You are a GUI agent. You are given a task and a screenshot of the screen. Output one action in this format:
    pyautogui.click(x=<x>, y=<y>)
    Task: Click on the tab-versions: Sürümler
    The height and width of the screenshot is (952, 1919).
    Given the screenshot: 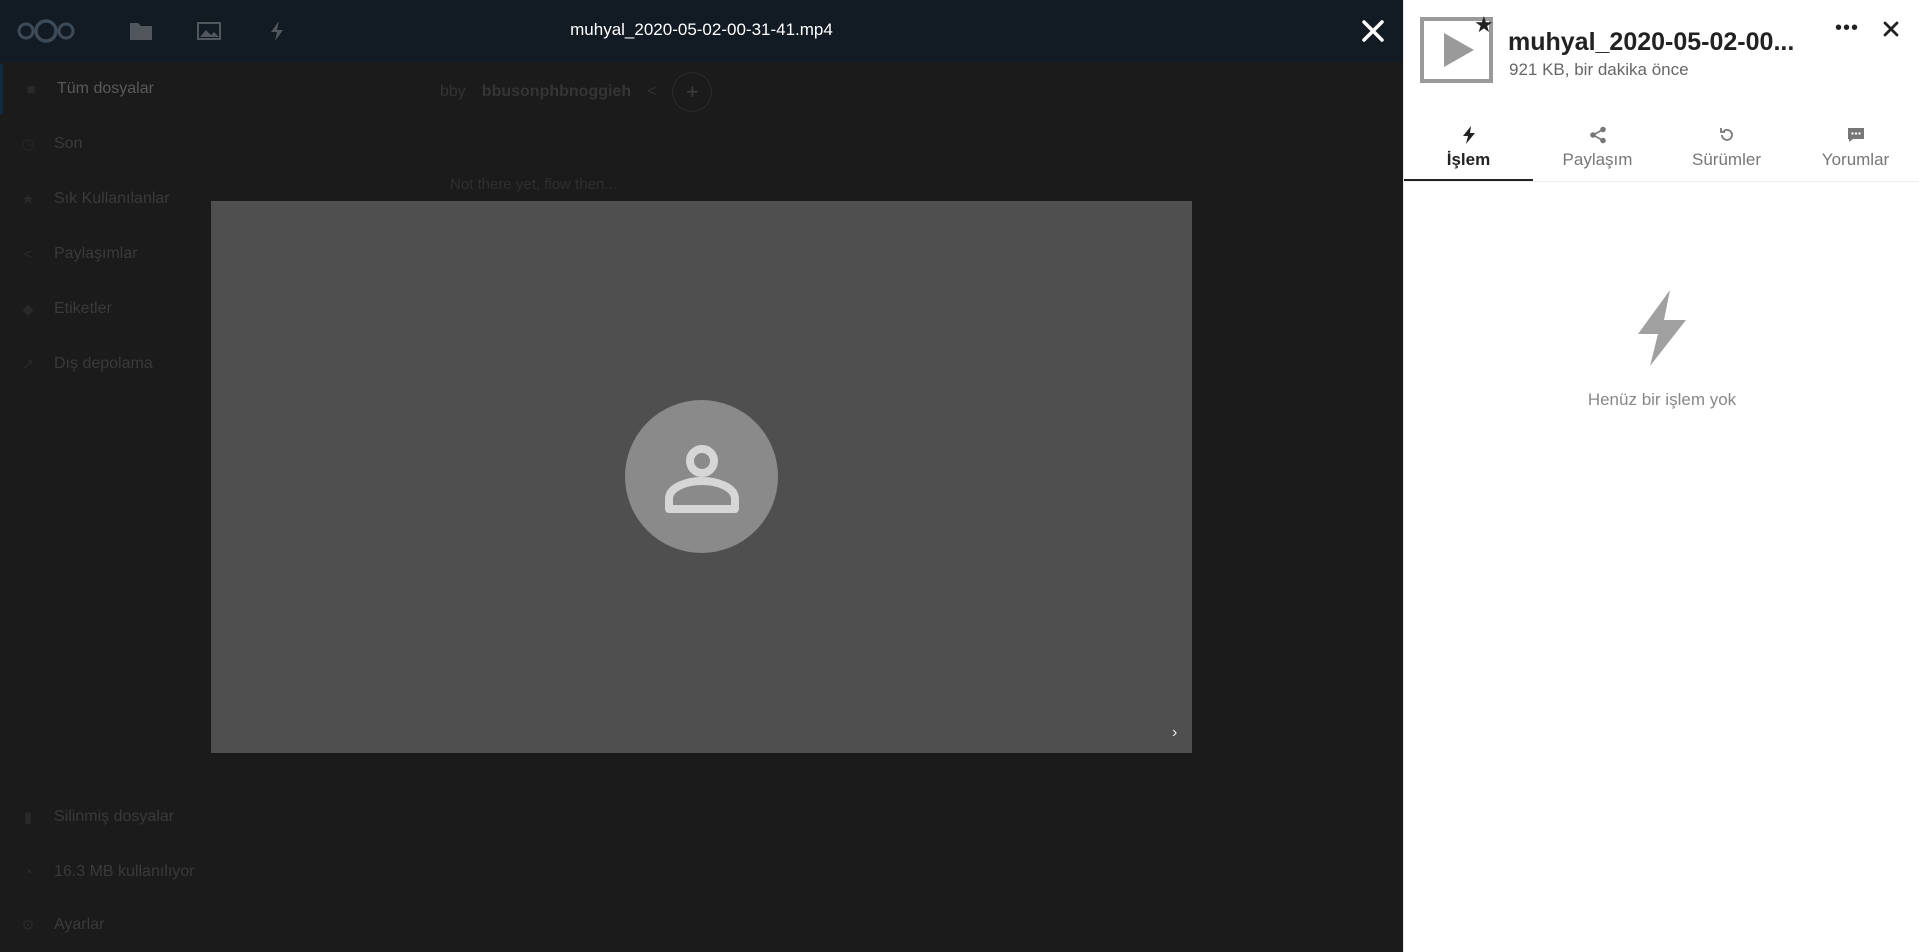 What is the action you would take?
    pyautogui.click(x=1726, y=149)
    